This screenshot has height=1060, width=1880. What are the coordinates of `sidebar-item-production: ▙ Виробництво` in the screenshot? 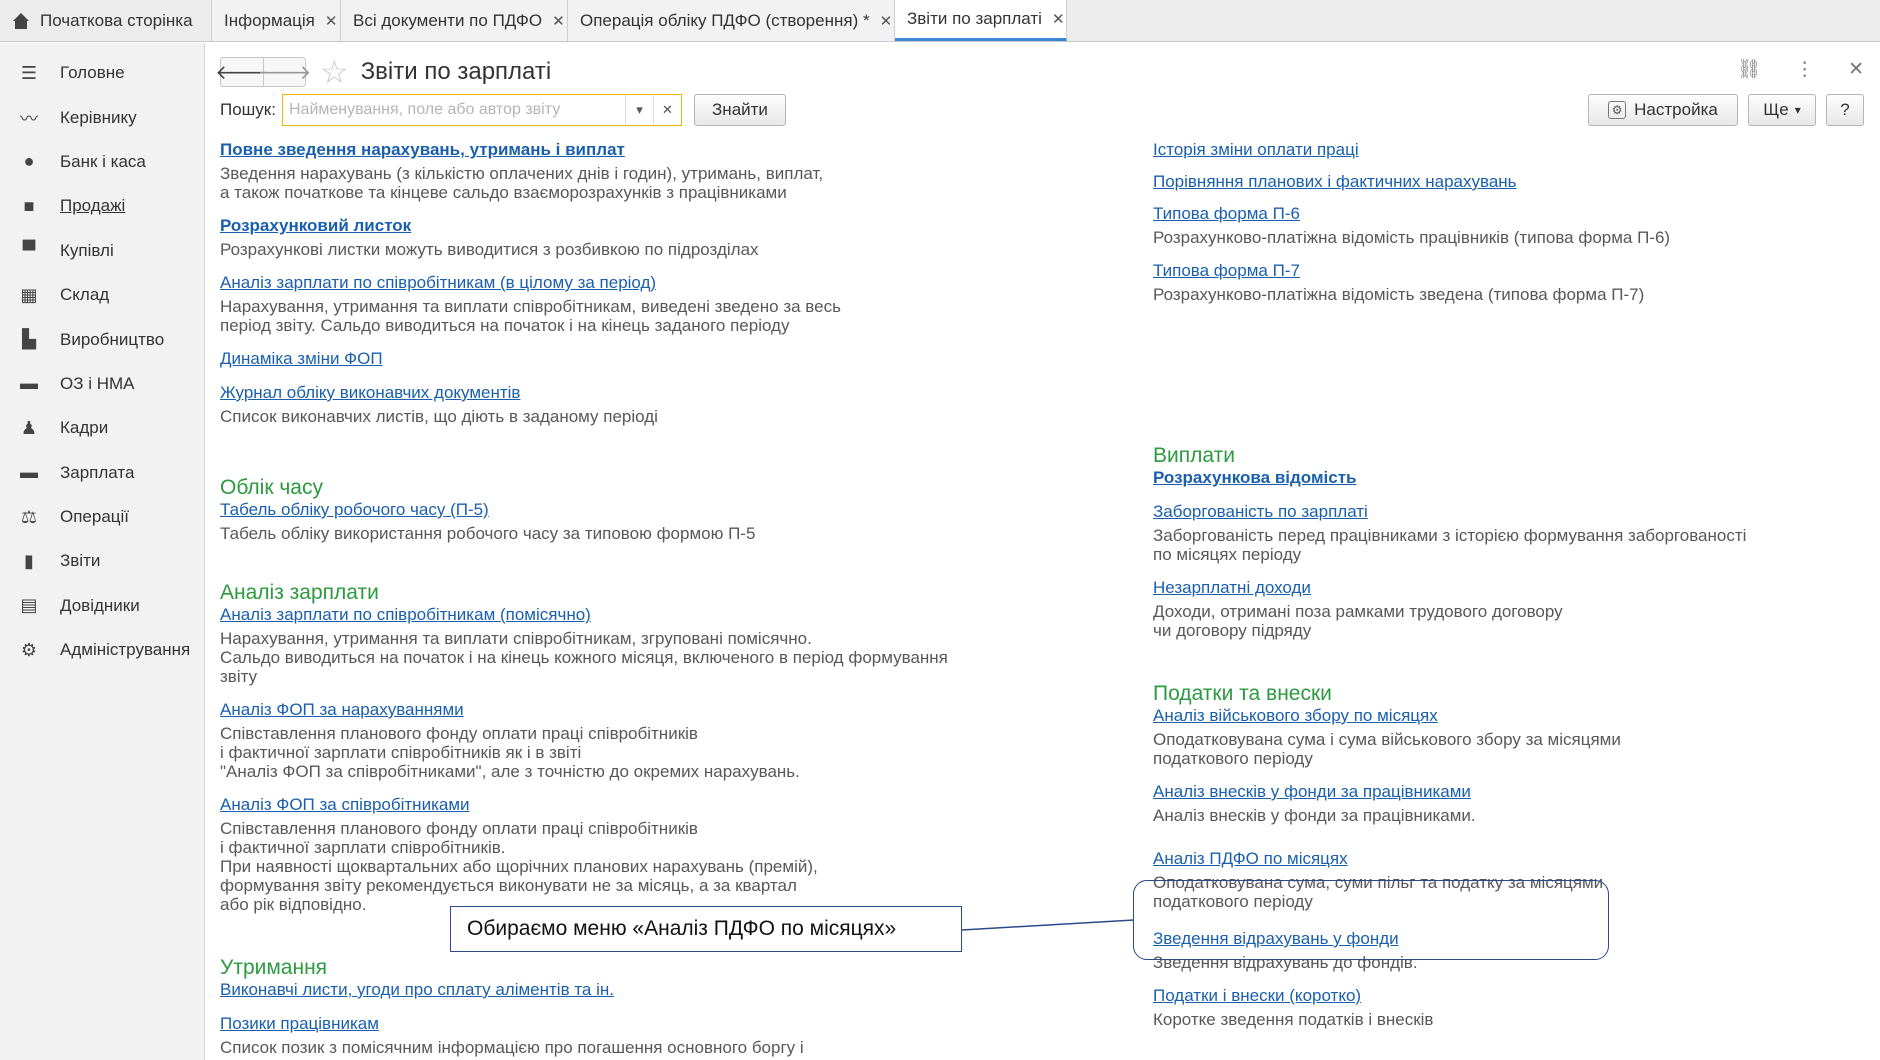 It's located at (102, 339).